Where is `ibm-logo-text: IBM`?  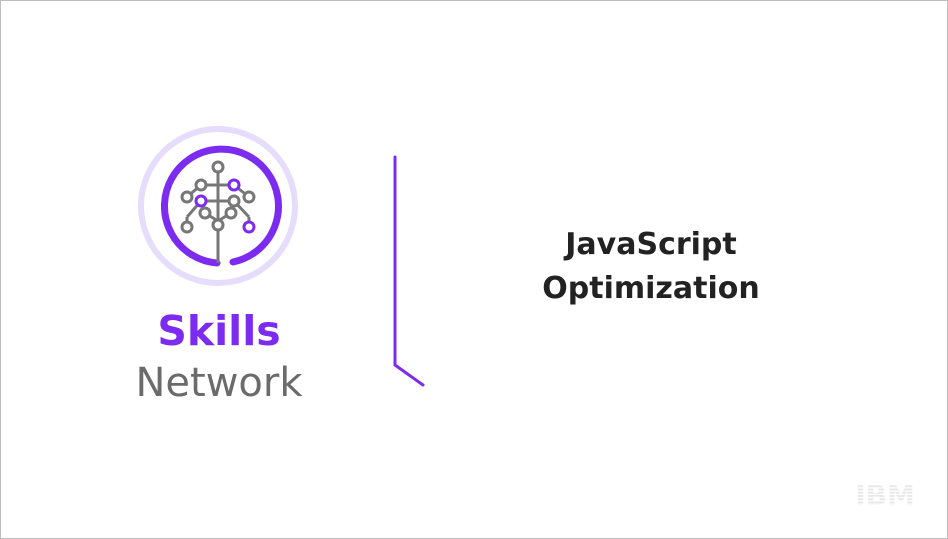
ibm-logo-text: IBM is located at coordinates (885, 495).